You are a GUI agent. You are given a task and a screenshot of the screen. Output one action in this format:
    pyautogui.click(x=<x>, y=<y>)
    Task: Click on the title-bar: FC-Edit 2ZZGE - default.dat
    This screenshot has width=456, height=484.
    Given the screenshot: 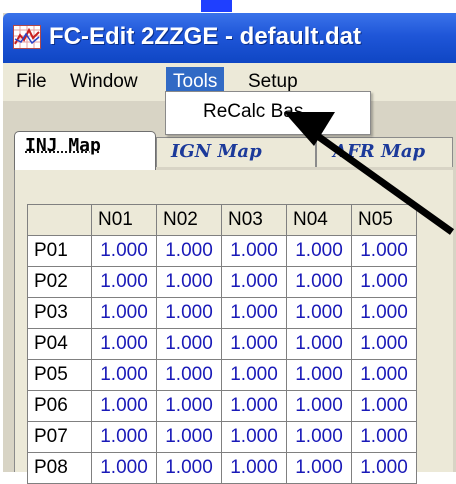 What is the action you would take?
    pyautogui.click(x=229, y=38)
    